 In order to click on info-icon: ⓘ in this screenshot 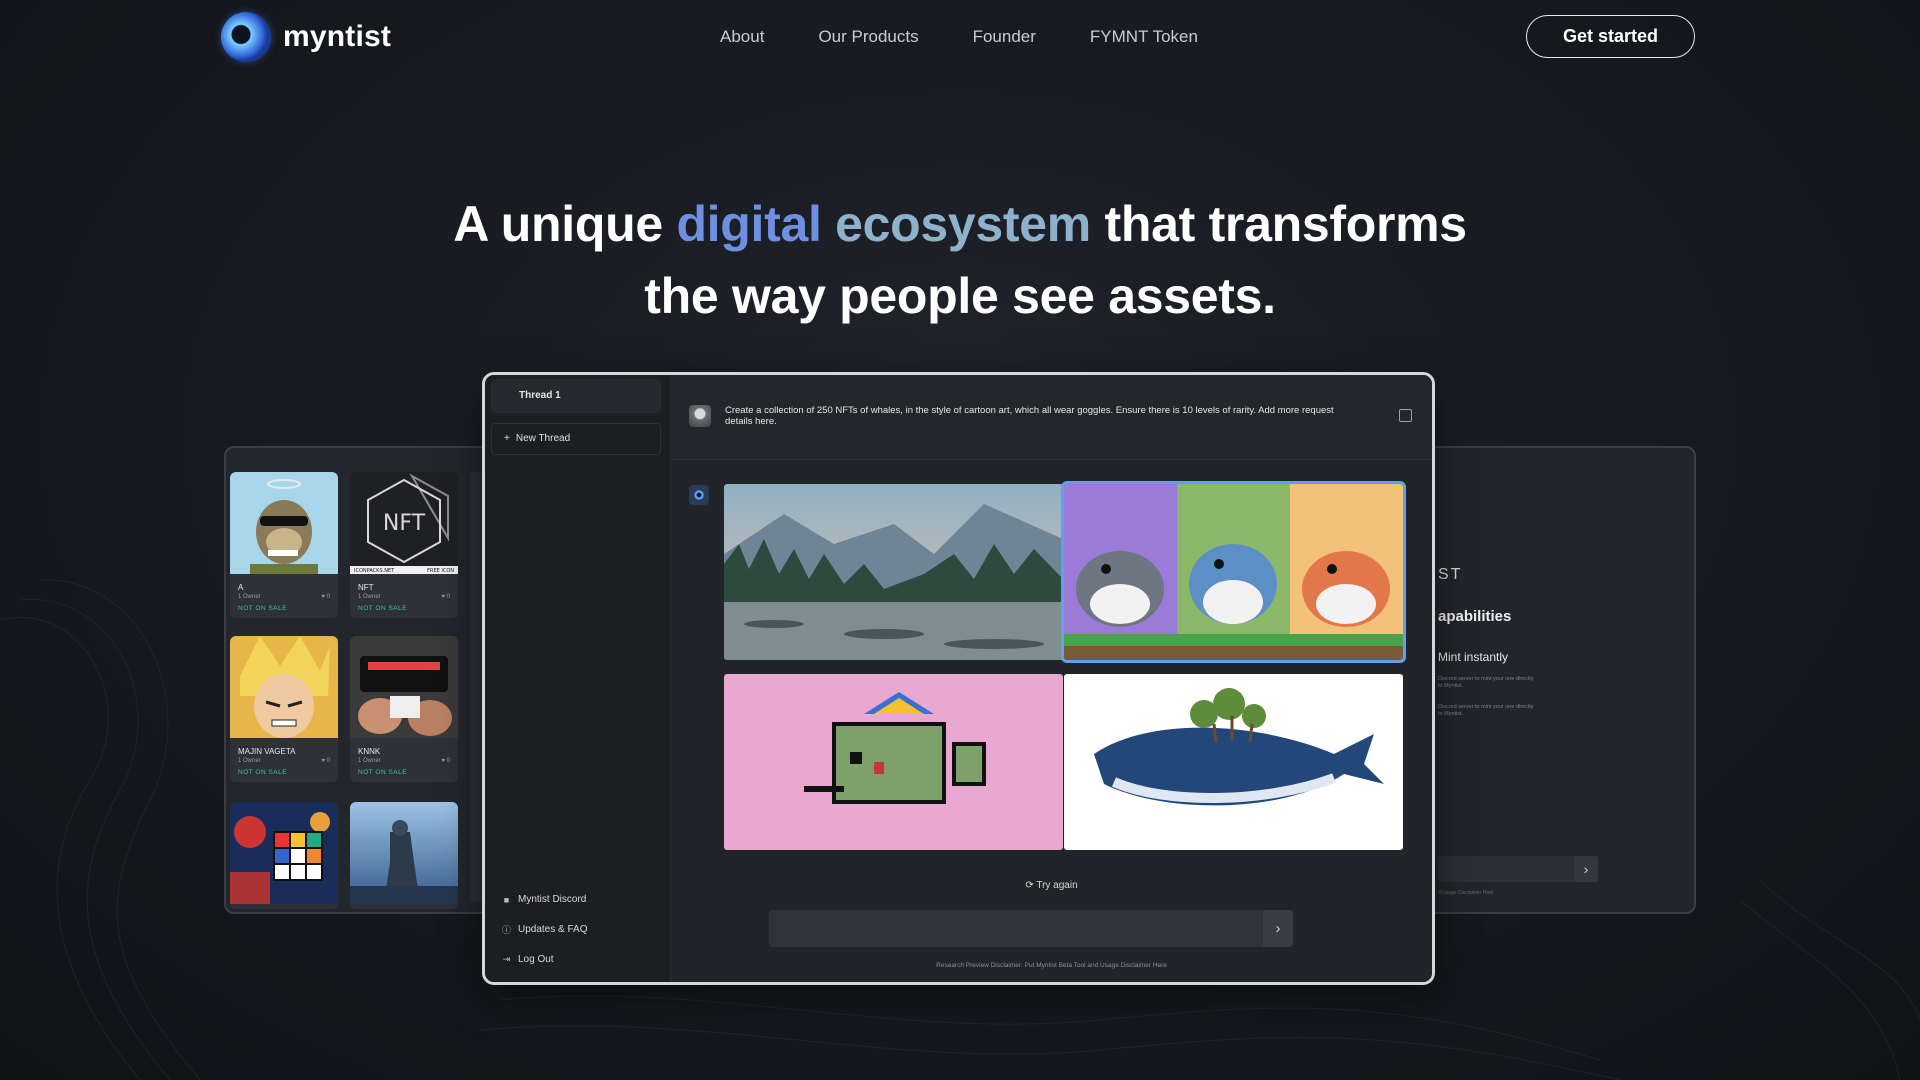, I will do `click(506, 930)`.